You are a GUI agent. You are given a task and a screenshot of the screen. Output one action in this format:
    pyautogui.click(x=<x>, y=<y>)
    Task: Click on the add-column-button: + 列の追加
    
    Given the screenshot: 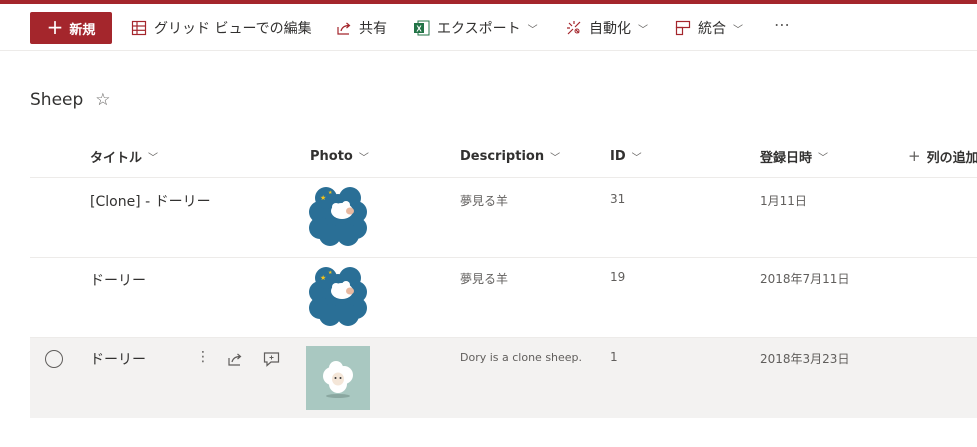 What is the action you would take?
    pyautogui.click(x=942, y=156)
    